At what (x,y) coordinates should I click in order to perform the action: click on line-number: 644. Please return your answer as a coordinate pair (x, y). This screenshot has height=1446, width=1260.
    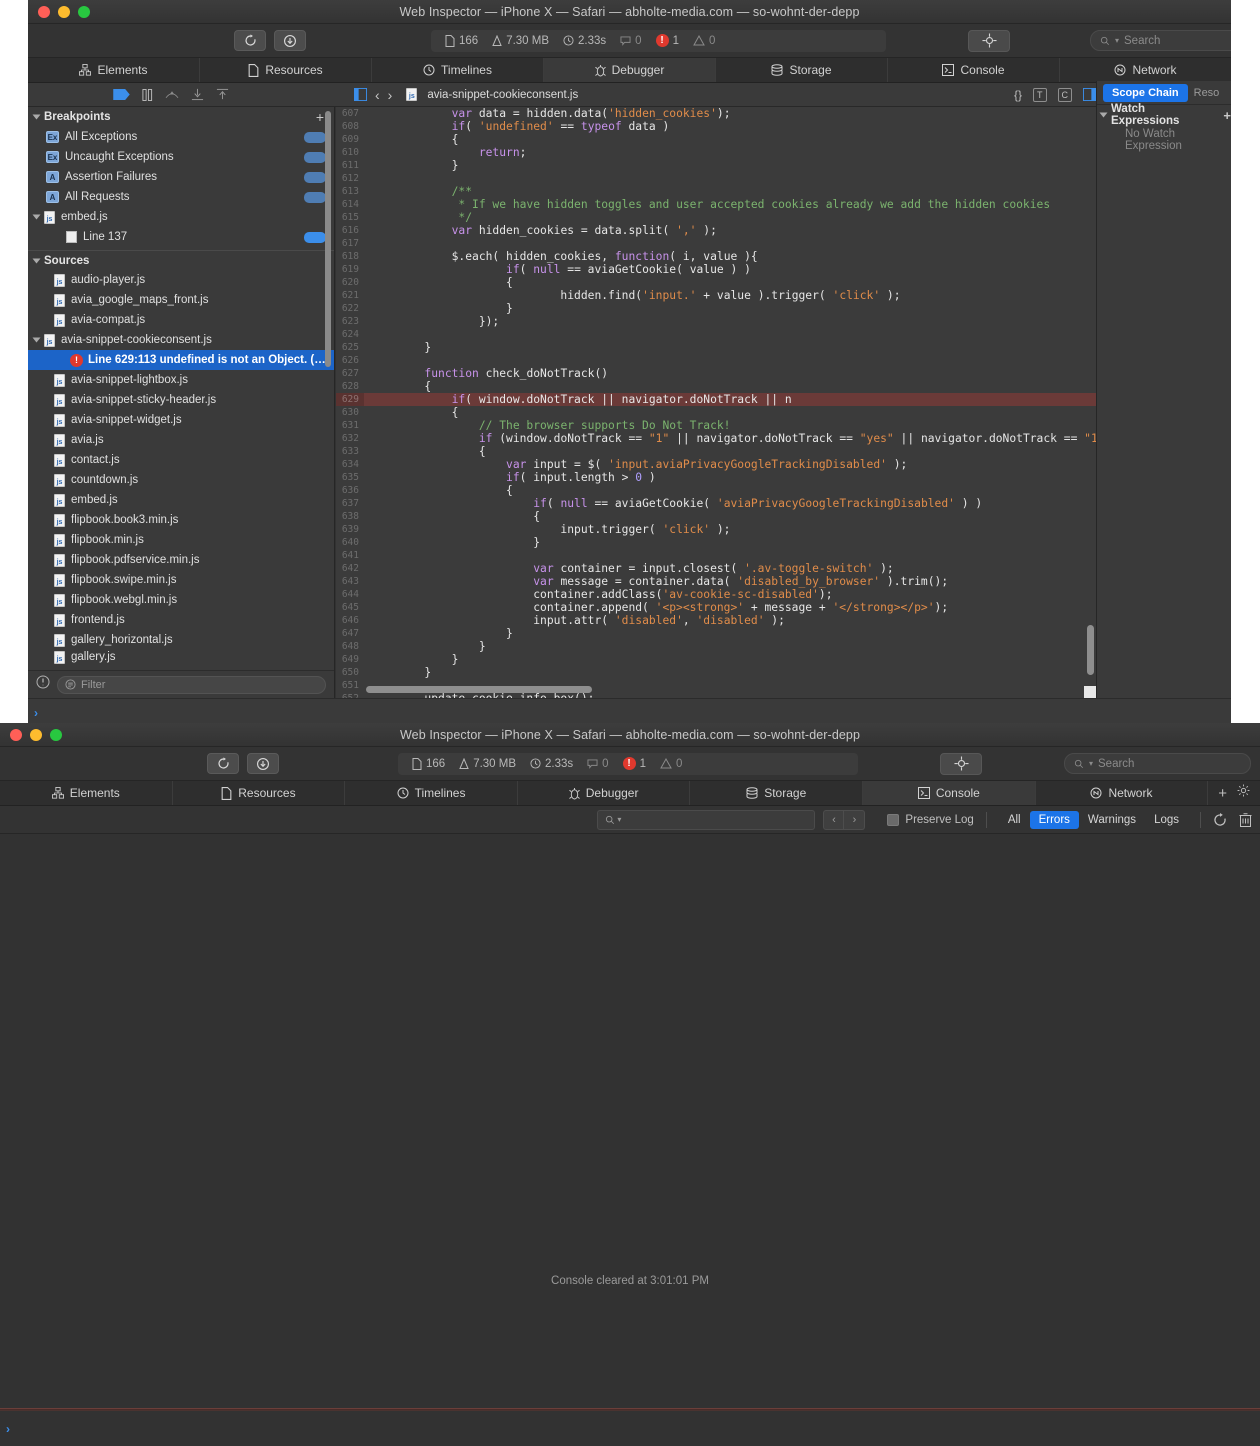
    Looking at the image, I should click on (350, 594).